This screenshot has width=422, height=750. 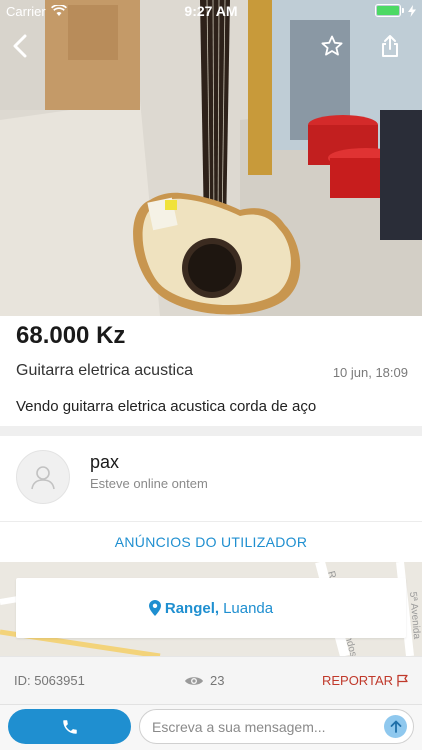 I want to click on seller-card: pax Esteve online ontem, so click(x=211, y=478).